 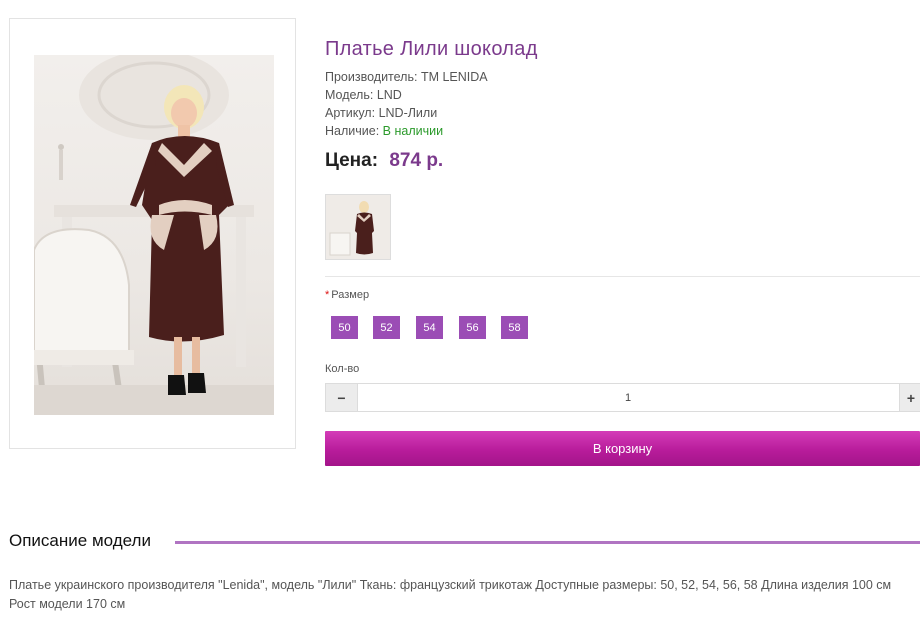 I want to click on model-value: LND, so click(x=389, y=95).